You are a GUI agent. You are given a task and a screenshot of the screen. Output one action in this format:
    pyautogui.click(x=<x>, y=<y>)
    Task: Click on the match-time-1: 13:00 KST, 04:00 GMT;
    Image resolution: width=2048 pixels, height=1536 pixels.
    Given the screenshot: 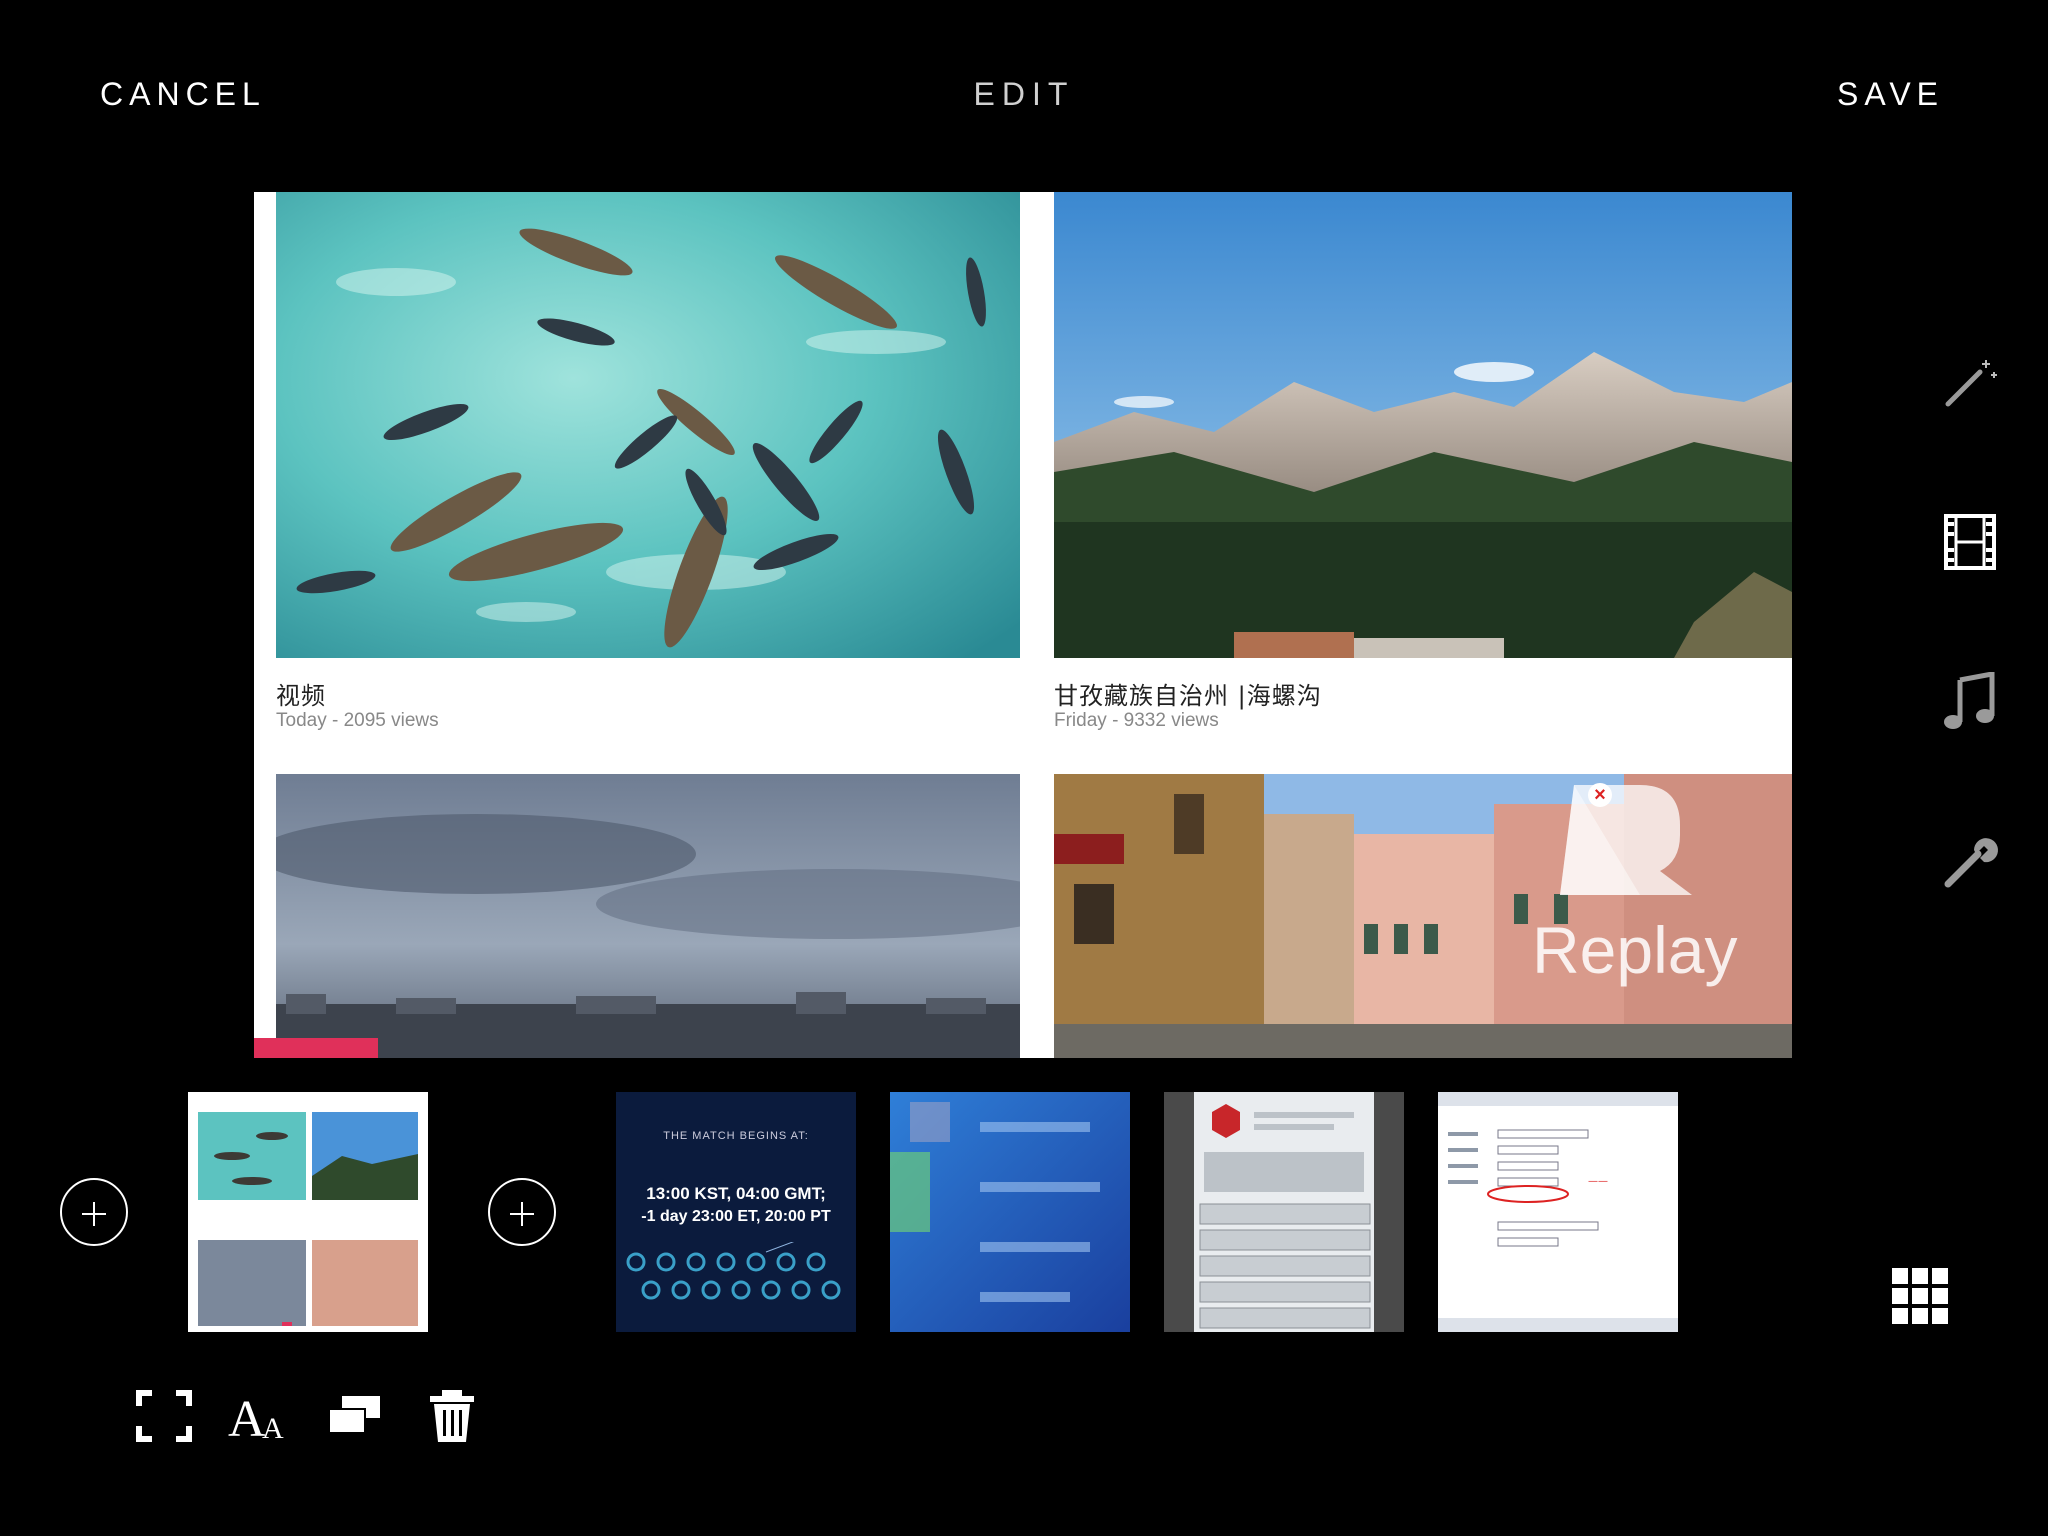 What is the action you would take?
    pyautogui.click(x=736, y=1193)
    